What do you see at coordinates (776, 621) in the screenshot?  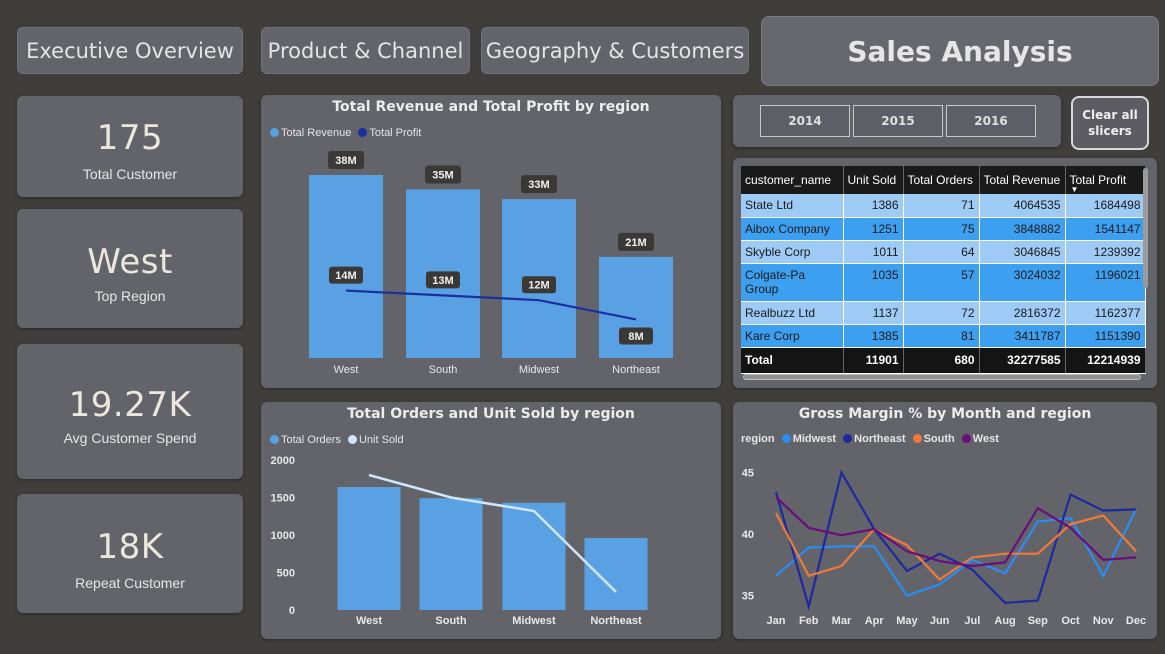 I see `x-tick-label: Jan` at bounding box center [776, 621].